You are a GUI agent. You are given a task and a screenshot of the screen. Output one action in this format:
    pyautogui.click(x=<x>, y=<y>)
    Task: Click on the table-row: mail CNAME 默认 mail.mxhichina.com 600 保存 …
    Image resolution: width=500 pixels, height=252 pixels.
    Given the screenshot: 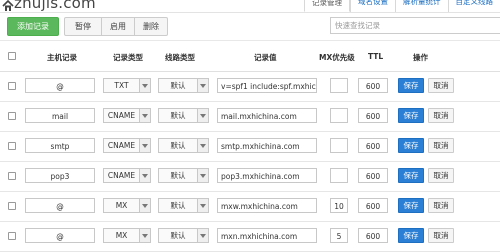 What is the action you would take?
    pyautogui.click(x=250, y=116)
    